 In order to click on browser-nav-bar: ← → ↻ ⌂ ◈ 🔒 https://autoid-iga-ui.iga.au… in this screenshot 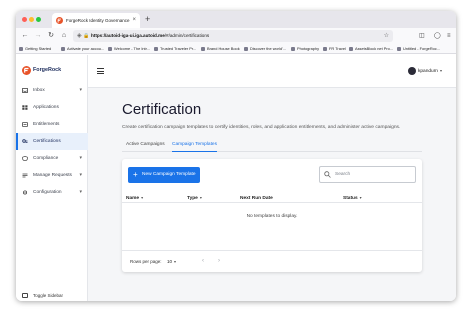, I will do `click(236, 36)`.